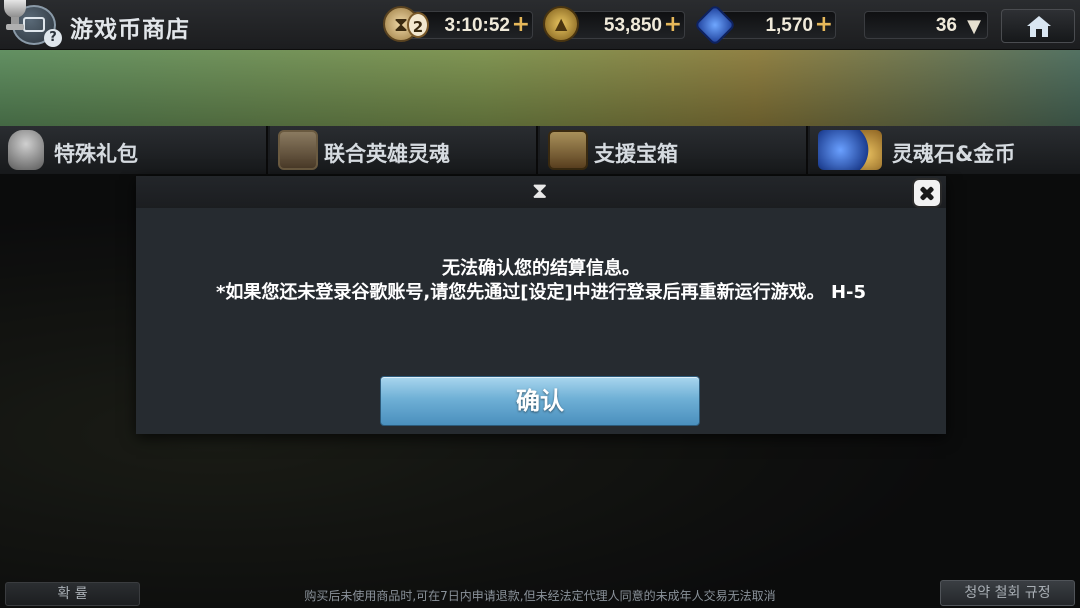 The width and height of the screenshot is (1080, 608). I want to click on gold-value: 53,850, so click(632, 25).